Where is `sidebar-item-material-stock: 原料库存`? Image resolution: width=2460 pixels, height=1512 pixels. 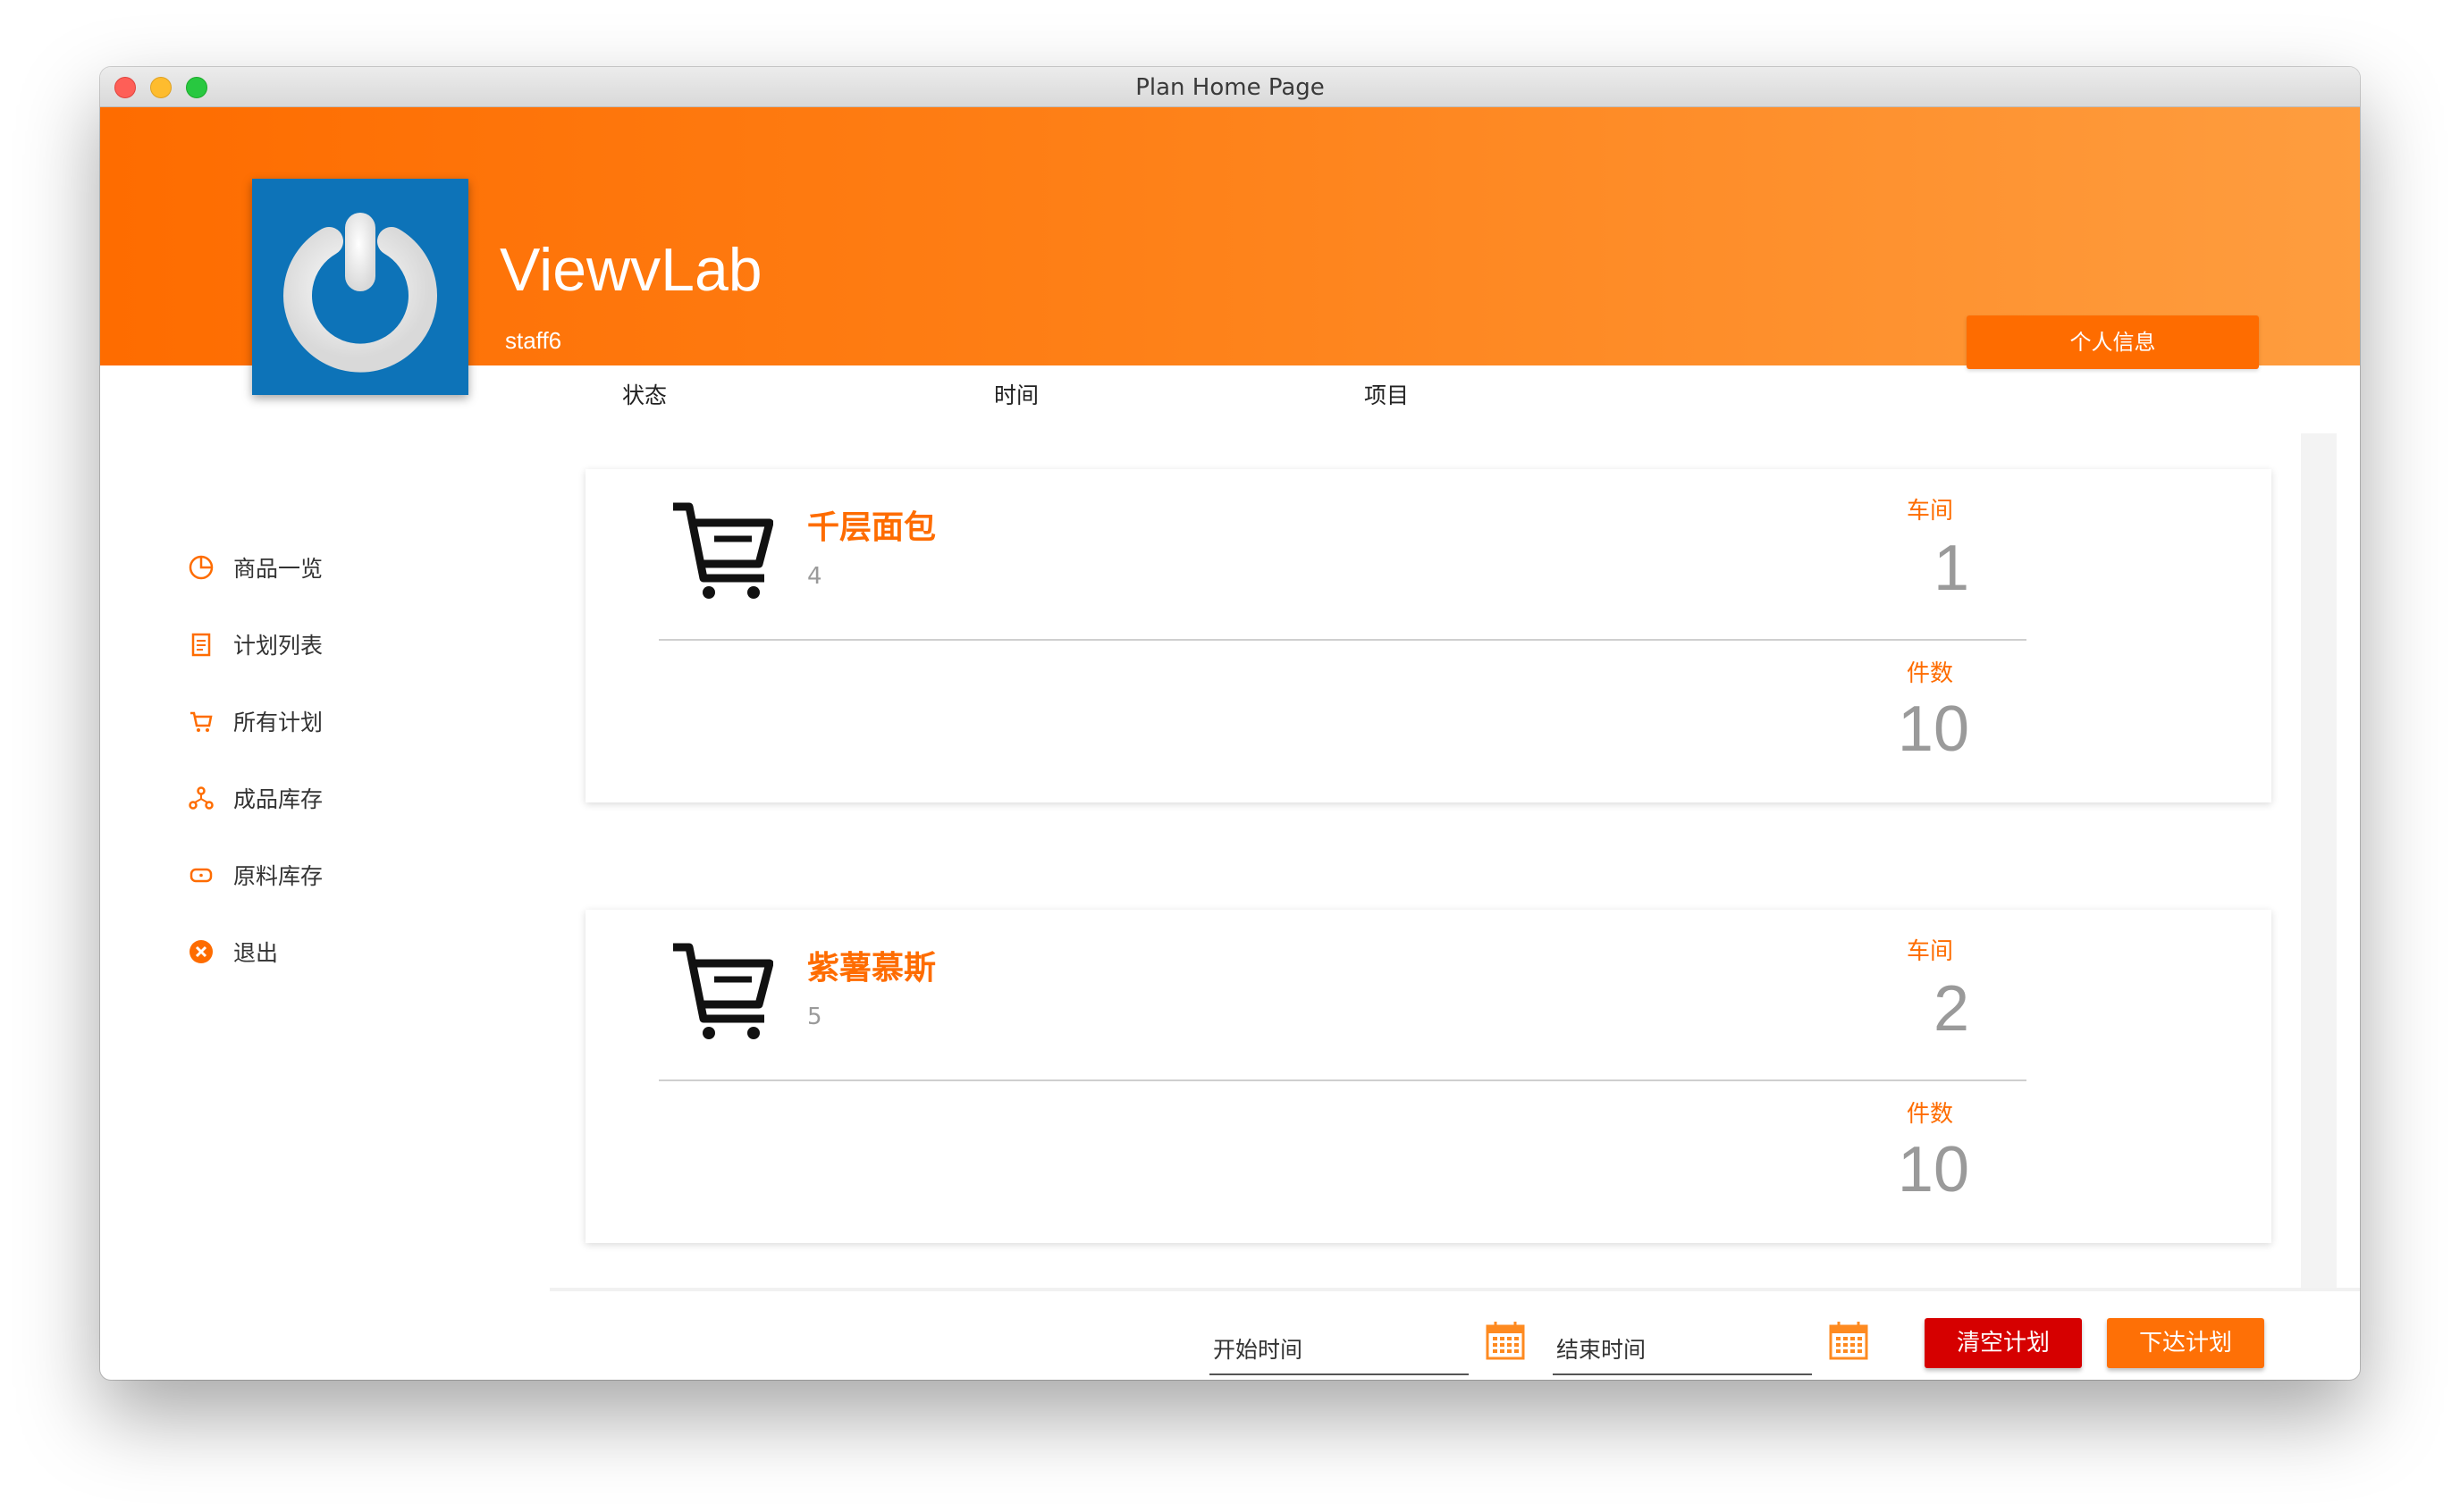
sidebar-item-material-stock: 原料库存 is located at coordinates (255, 875).